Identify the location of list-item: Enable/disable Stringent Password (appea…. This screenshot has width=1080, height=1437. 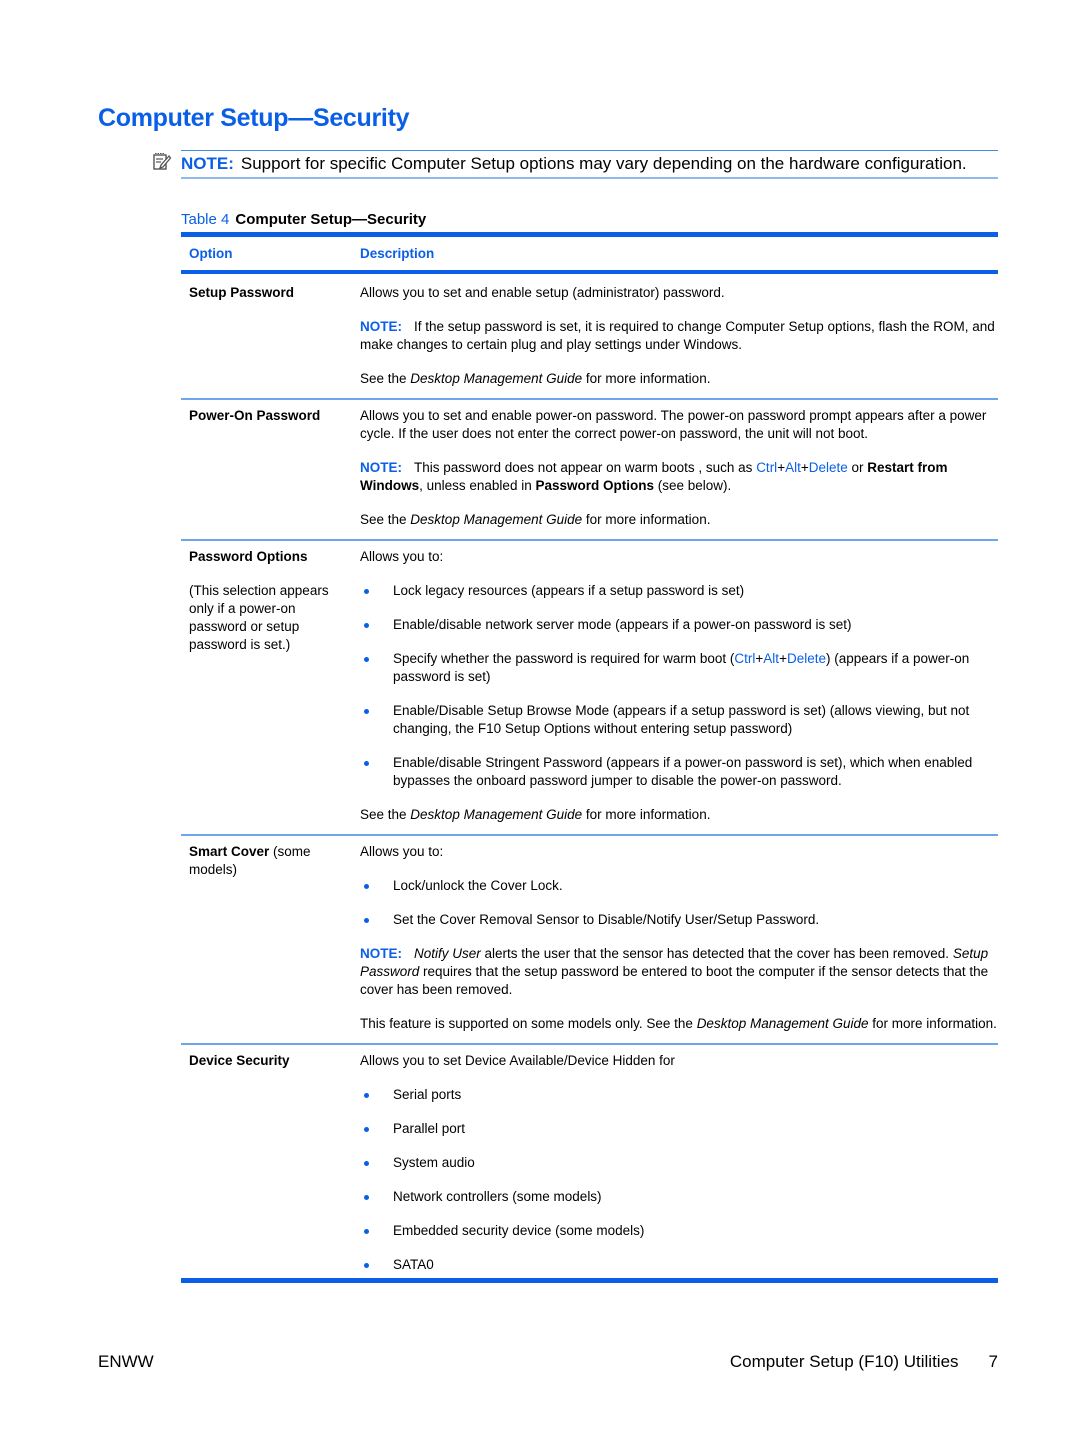
(679, 772).